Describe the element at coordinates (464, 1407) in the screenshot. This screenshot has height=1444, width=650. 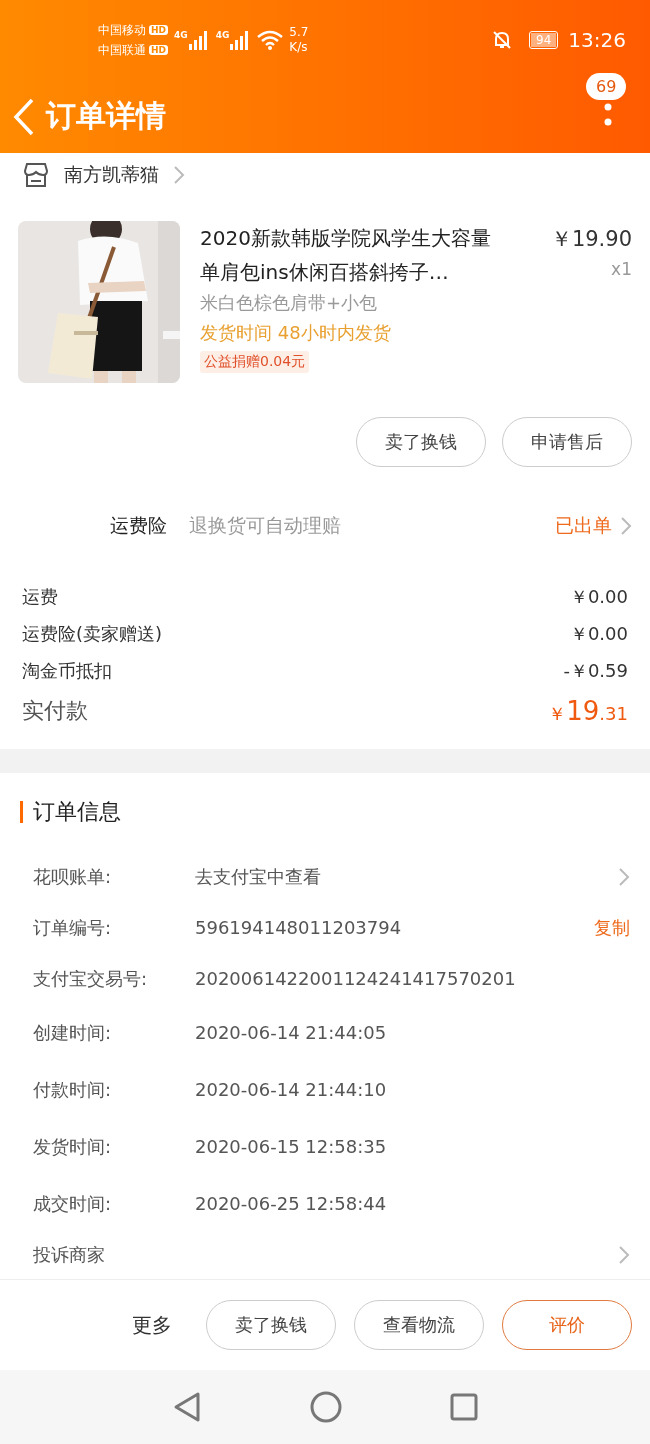
I see `recent-apps-icon` at that location.